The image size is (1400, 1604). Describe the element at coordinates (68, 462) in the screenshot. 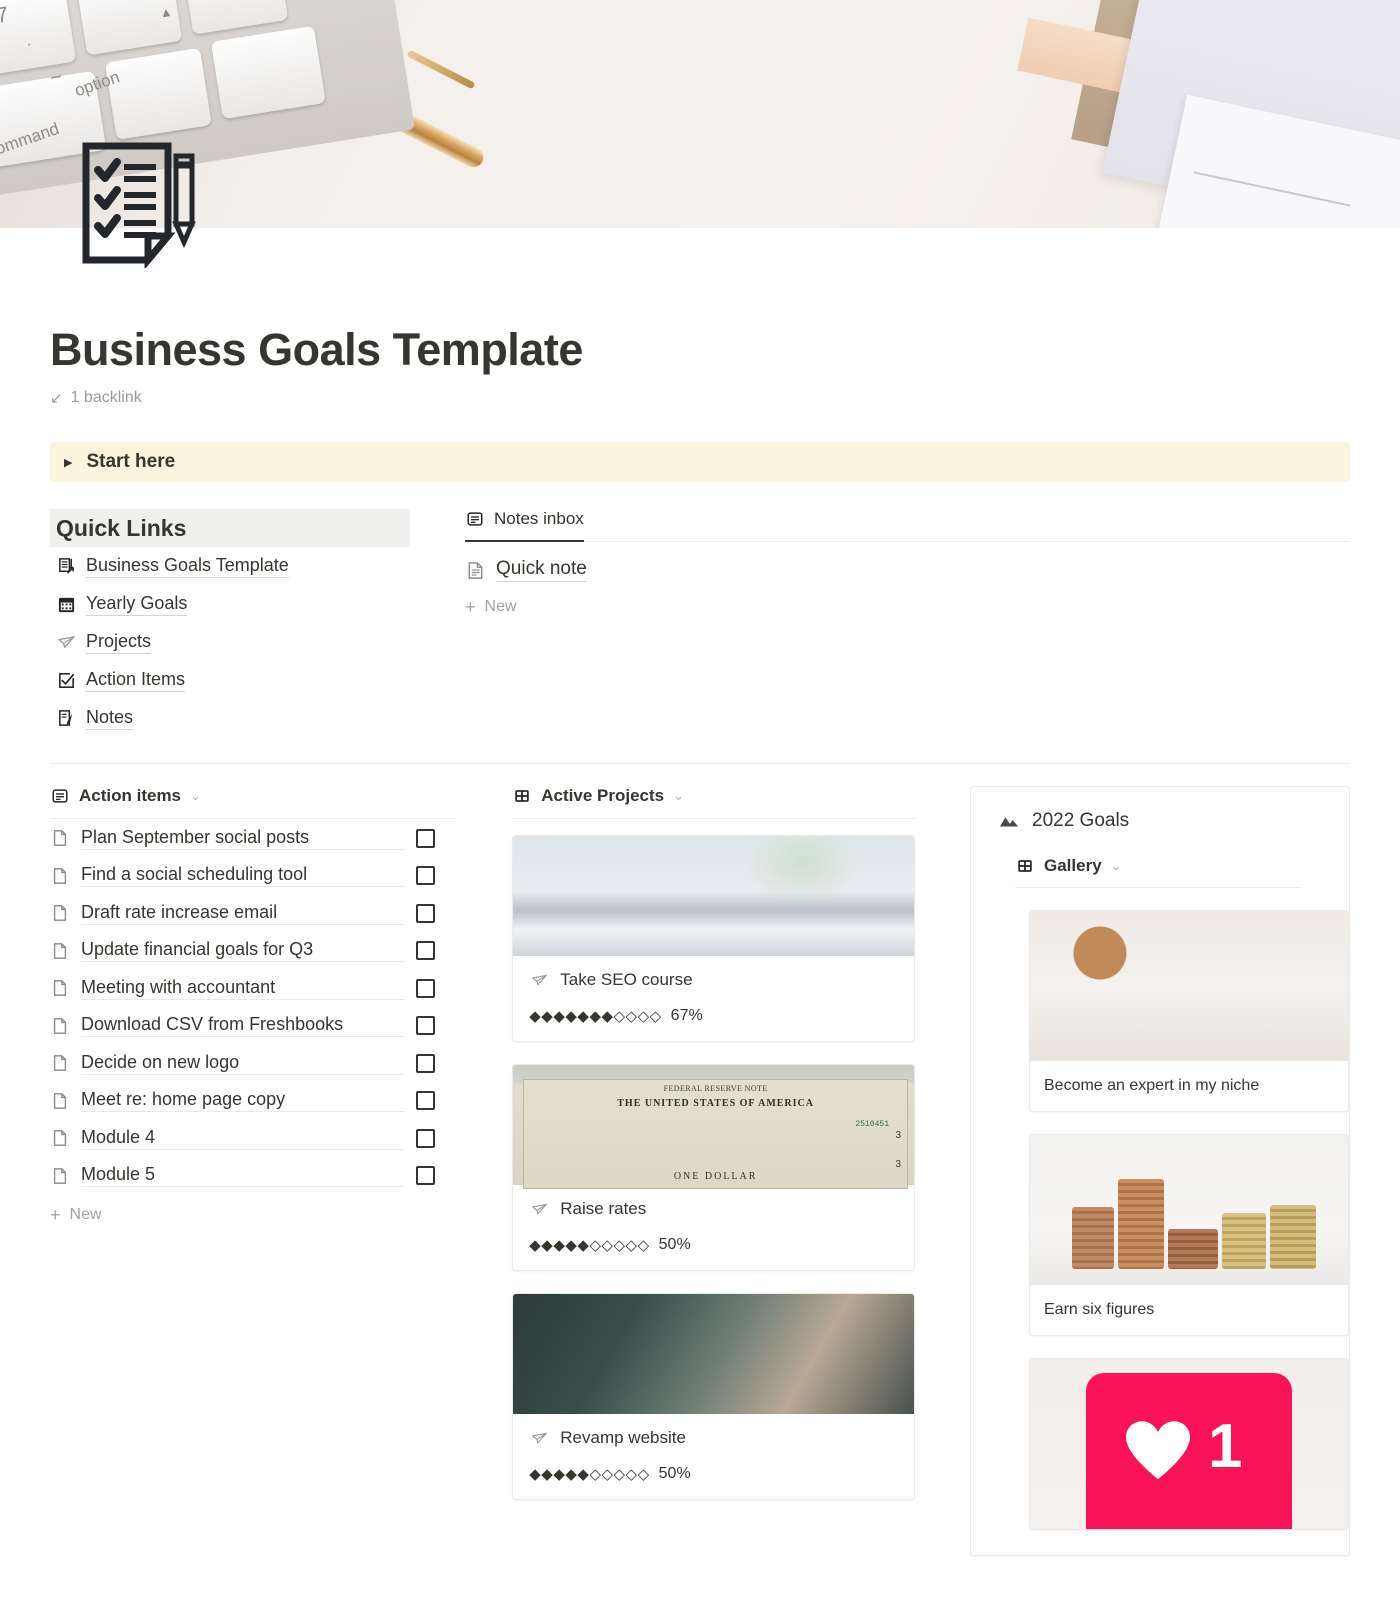

I see `triangle-right-icon: ▶` at that location.